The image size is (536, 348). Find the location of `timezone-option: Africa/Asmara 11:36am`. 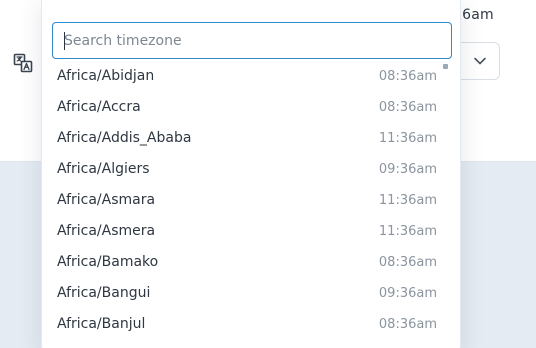

timezone-option: Africa/Asmara 11:36am is located at coordinates (251, 202).